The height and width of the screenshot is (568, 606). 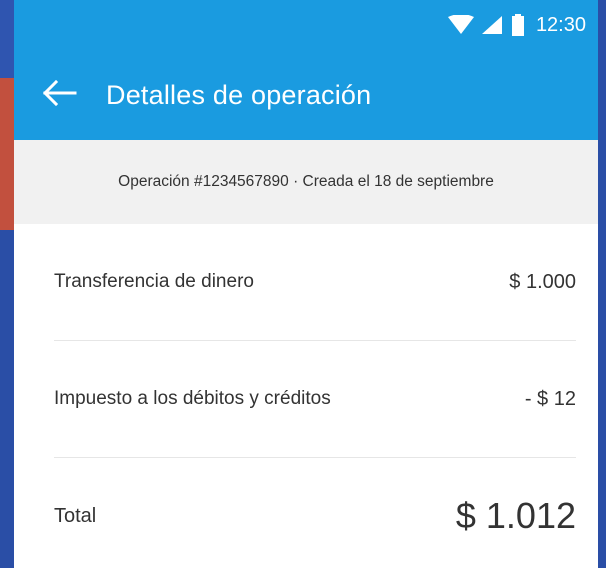 What do you see at coordinates (460, 25) in the screenshot?
I see `wifi-icon` at bounding box center [460, 25].